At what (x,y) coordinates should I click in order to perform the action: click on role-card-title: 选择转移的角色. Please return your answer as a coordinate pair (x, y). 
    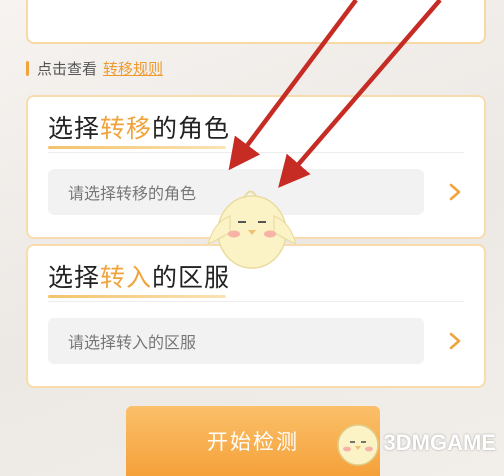
    Looking at the image, I should click on (139, 128).